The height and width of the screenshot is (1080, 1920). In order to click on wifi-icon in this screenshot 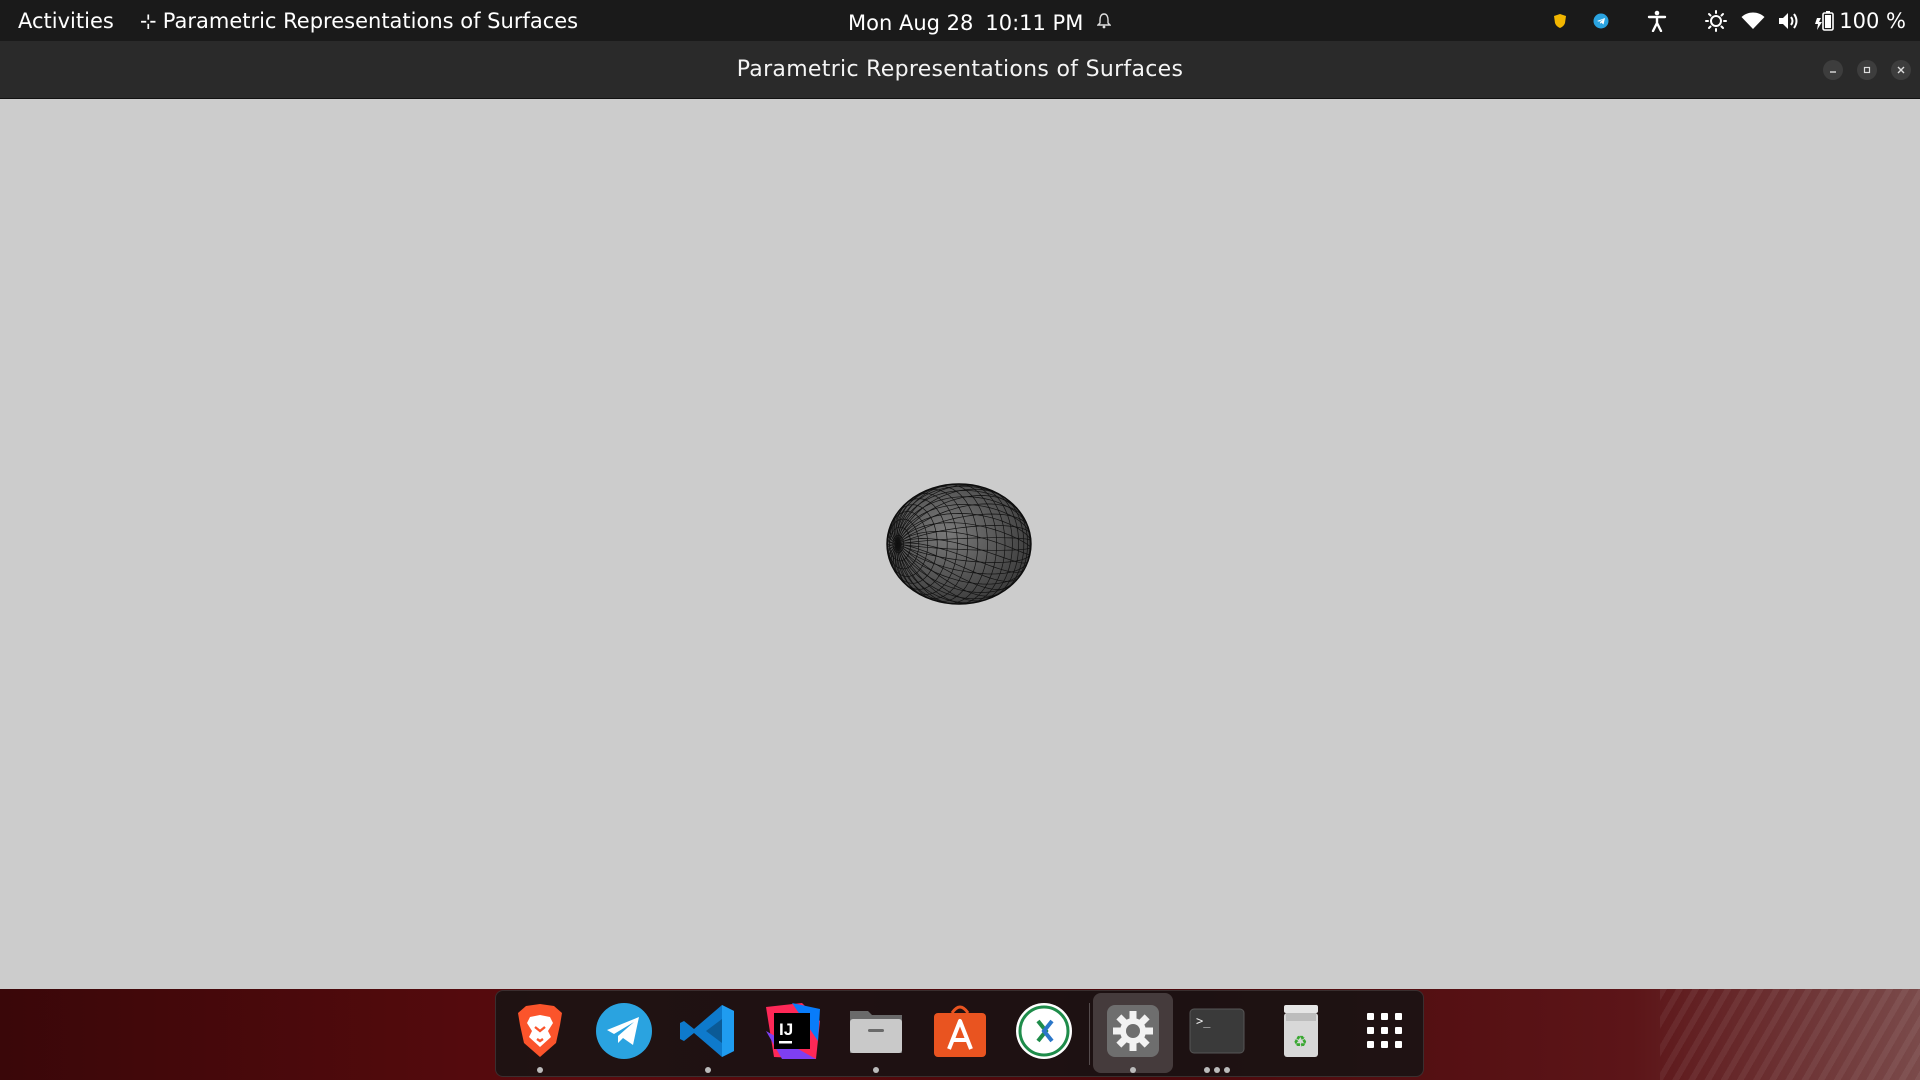, I will do `click(1753, 21)`.